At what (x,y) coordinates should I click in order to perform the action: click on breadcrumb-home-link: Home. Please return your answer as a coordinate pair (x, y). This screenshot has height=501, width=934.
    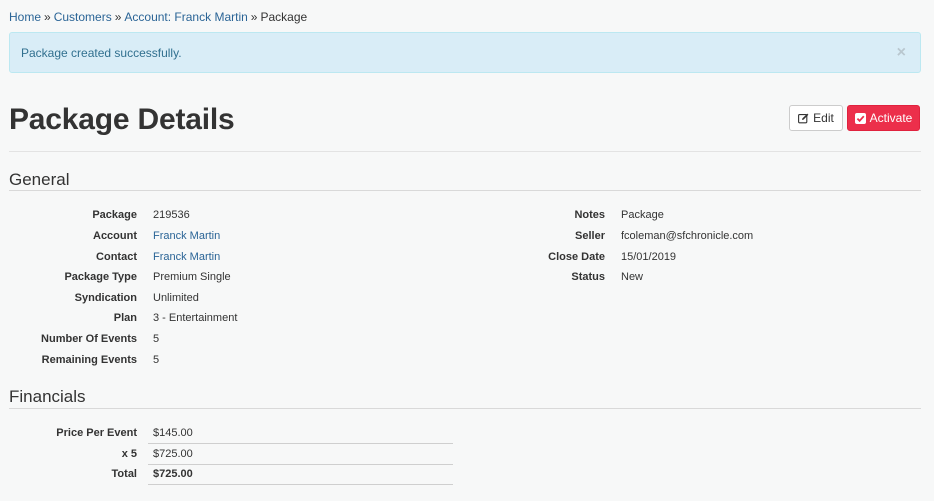
    Looking at the image, I should click on (25, 17).